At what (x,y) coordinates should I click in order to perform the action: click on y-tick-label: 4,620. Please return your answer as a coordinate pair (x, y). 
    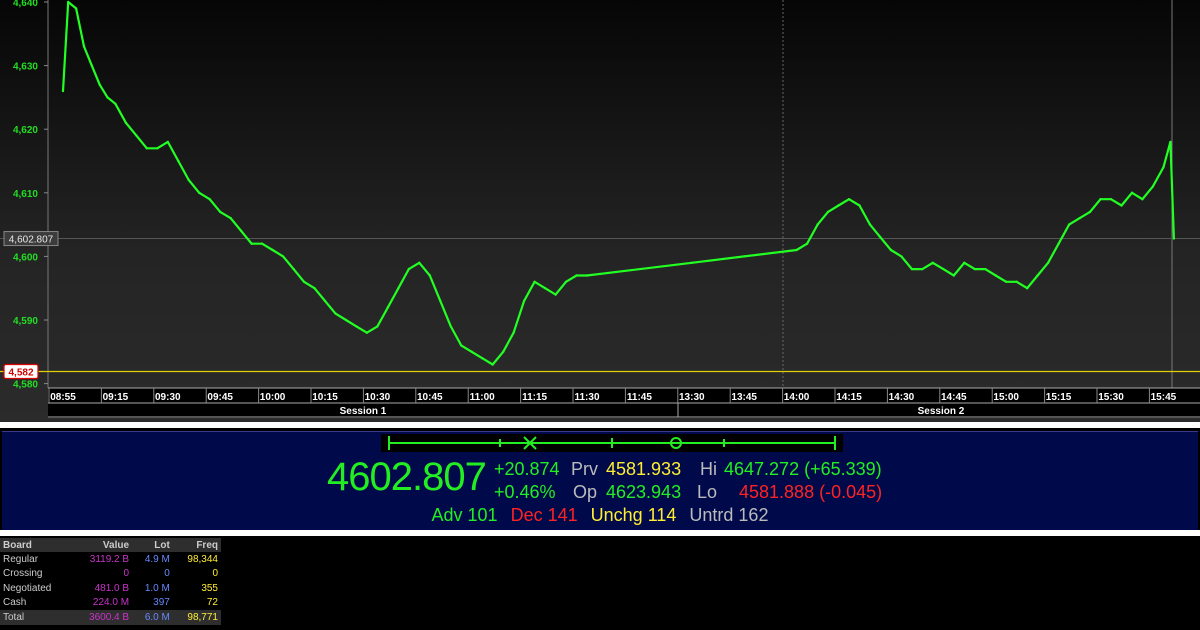
    Looking at the image, I should click on (25, 130).